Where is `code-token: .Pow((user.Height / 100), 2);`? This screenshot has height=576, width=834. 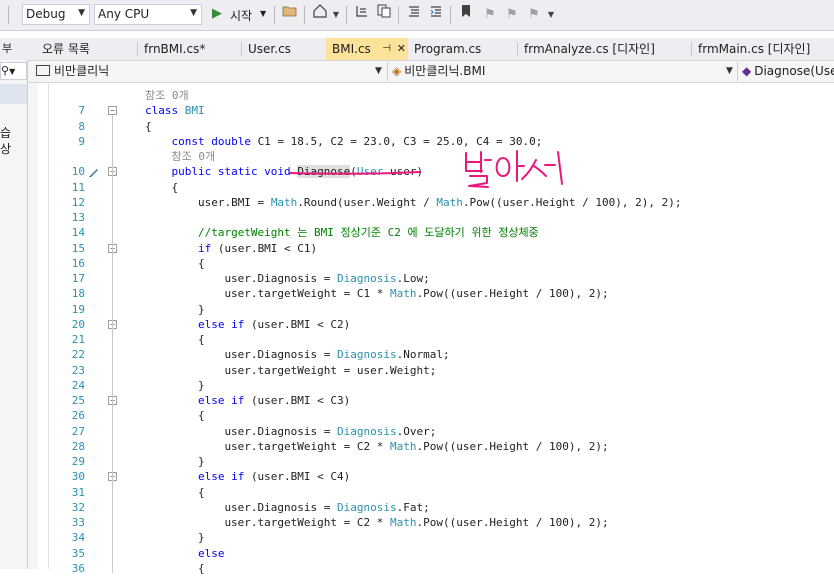
code-token: .Pow((user.Height / 100), 2); is located at coordinates (512, 294).